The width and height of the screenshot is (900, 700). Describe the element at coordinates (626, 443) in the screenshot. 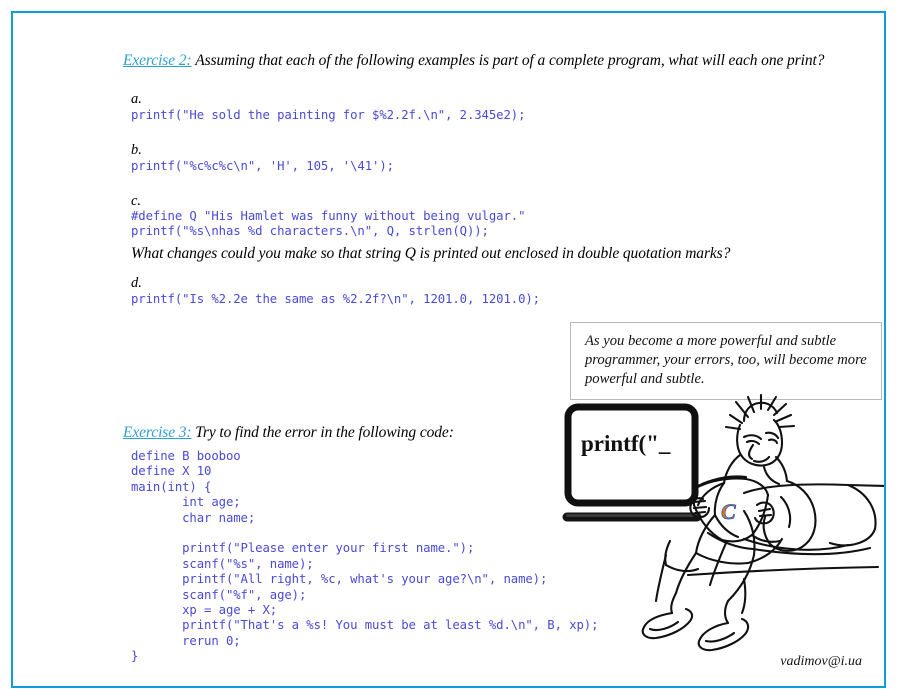

I see `laptop-screen-text: printf("_` at that location.